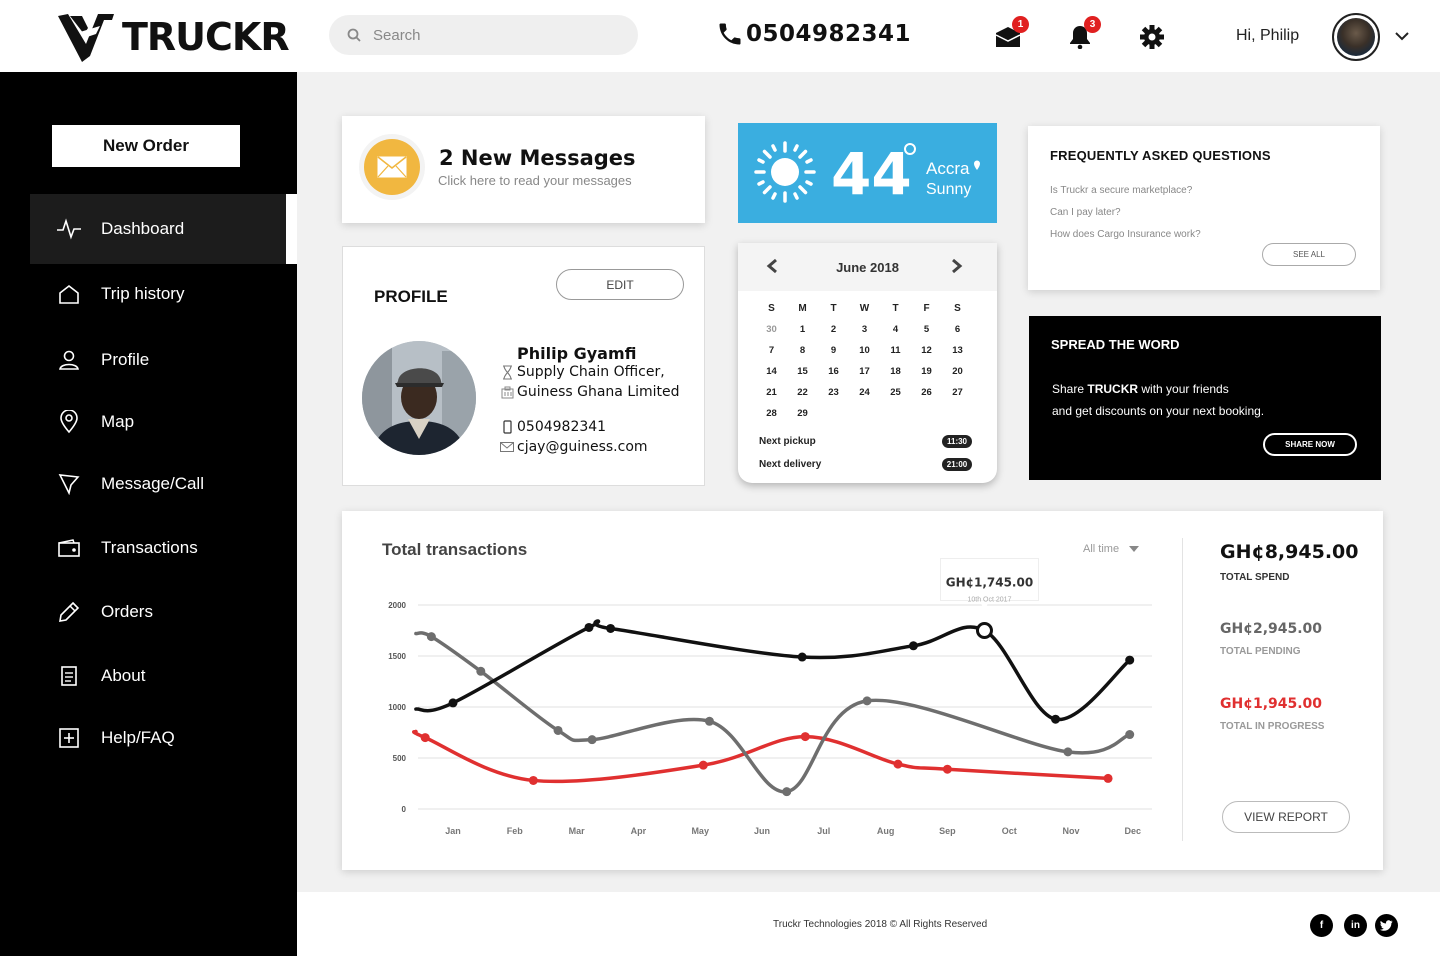 This screenshot has width=1440, height=956. I want to click on linkedin-icon: in, so click(1355, 925).